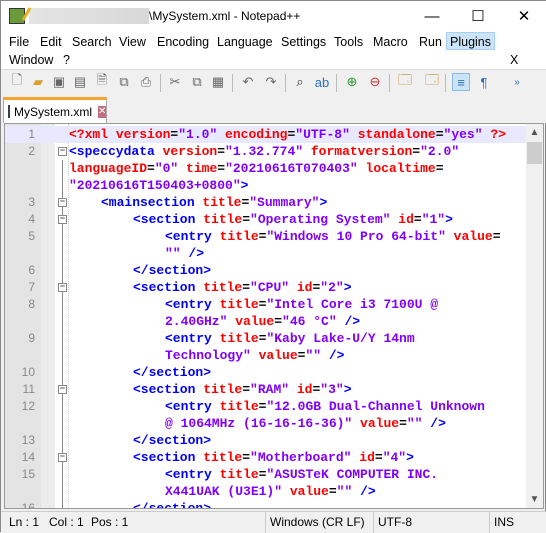  I want to click on menu-encoding: Encoding, so click(183, 42).